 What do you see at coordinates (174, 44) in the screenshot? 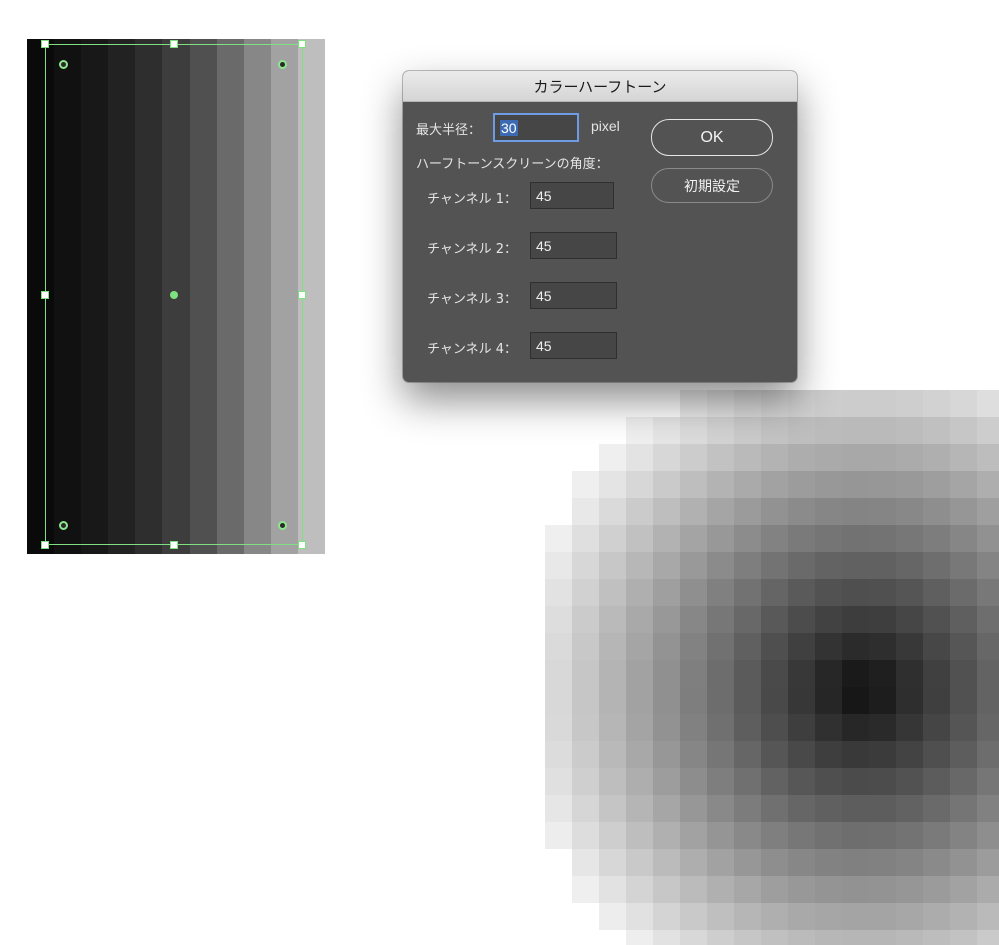
I see `resize-handle-top-middle` at bounding box center [174, 44].